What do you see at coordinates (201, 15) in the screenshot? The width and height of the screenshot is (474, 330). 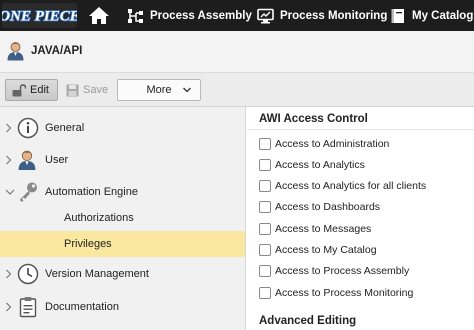 I see `nav-process-assembly-label: Process Assembly` at bounding box center [201, 15].